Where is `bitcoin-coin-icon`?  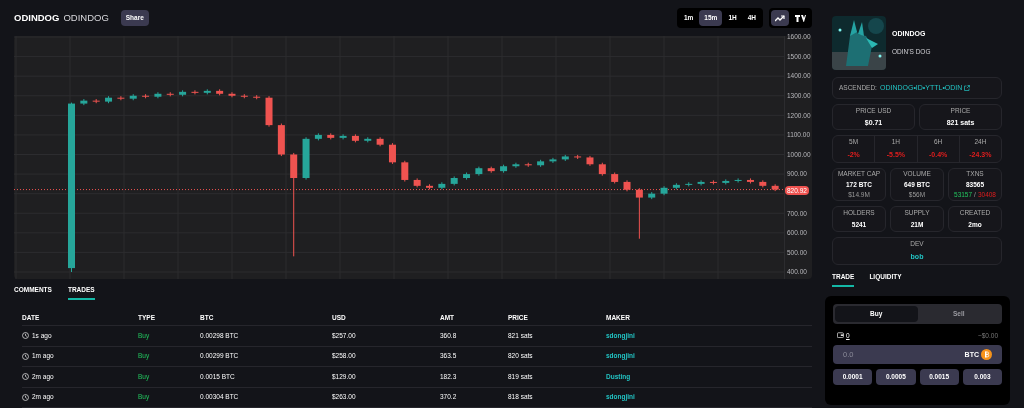
bitcoin-coin-icon is located at coordinates (986, 355).